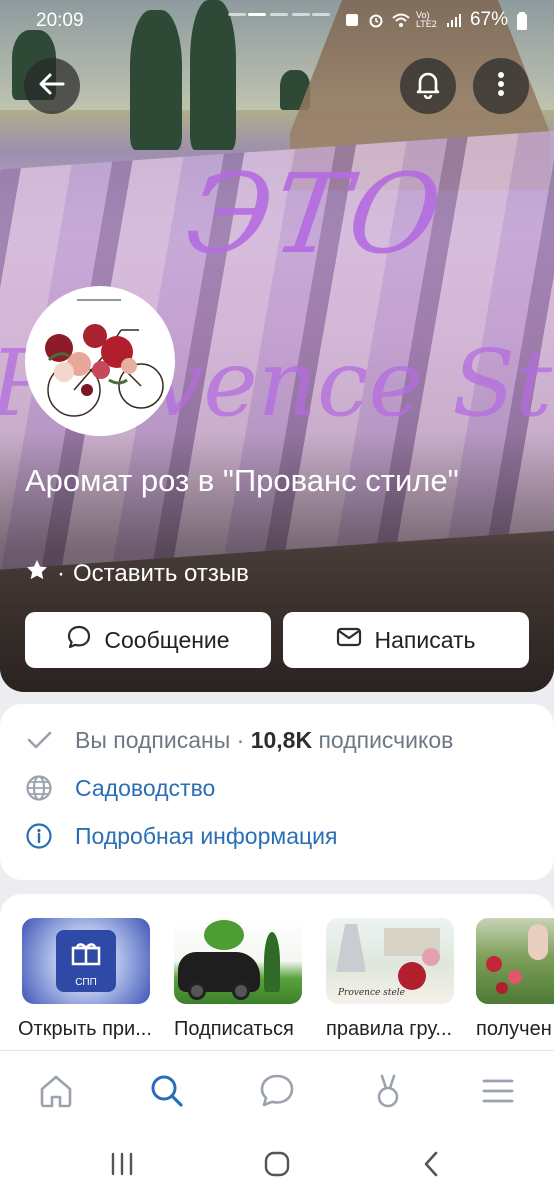  Describe the element at coordinates (349, 640) in the screenshot. I see `mail-icon` at that location.